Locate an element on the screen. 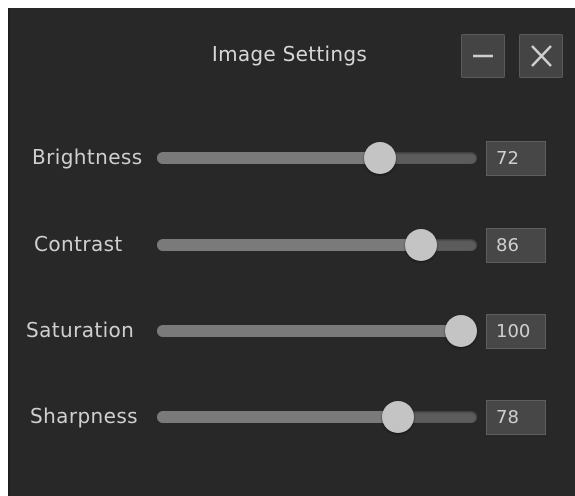 This screenshot has height=496, width=575. contrast-value: 86 is located at coordinates (516, 245).